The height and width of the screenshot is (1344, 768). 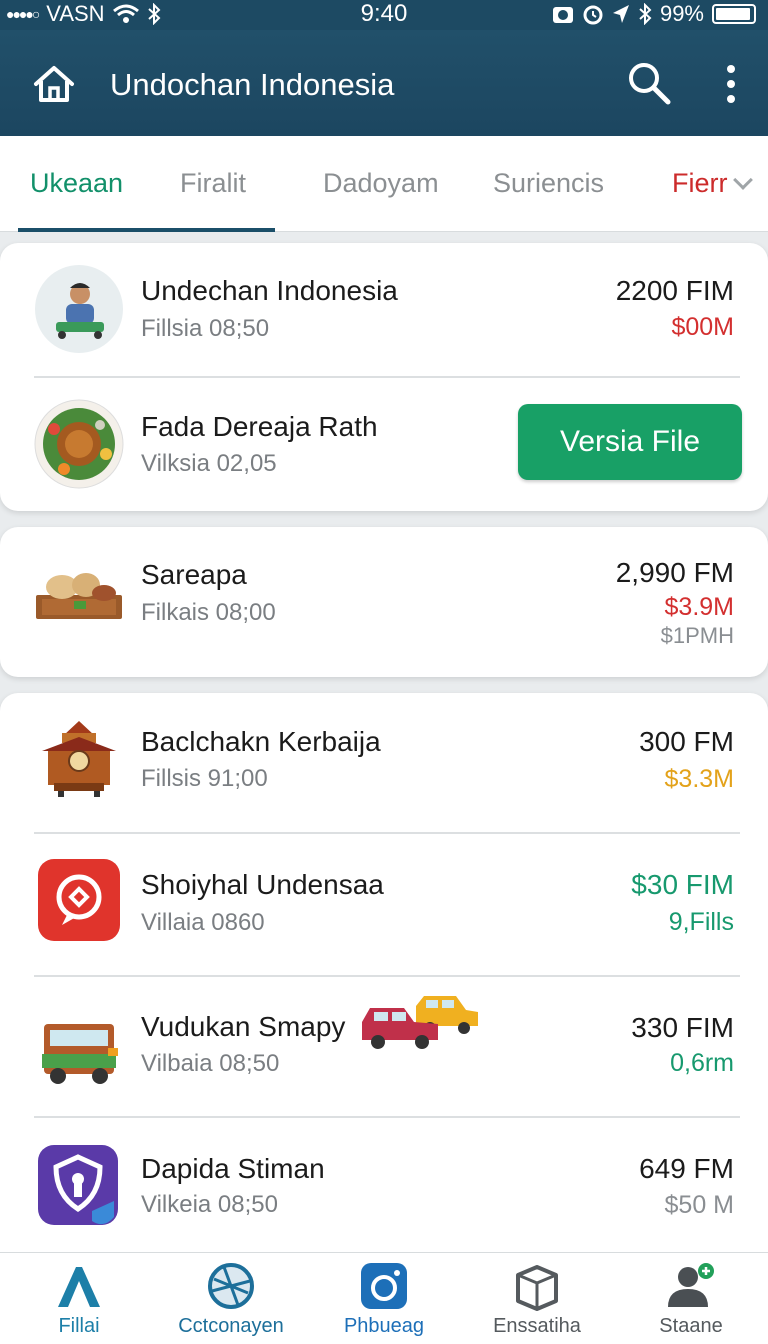 I want to click on add-user-icon, so click(x=691, y=1285).